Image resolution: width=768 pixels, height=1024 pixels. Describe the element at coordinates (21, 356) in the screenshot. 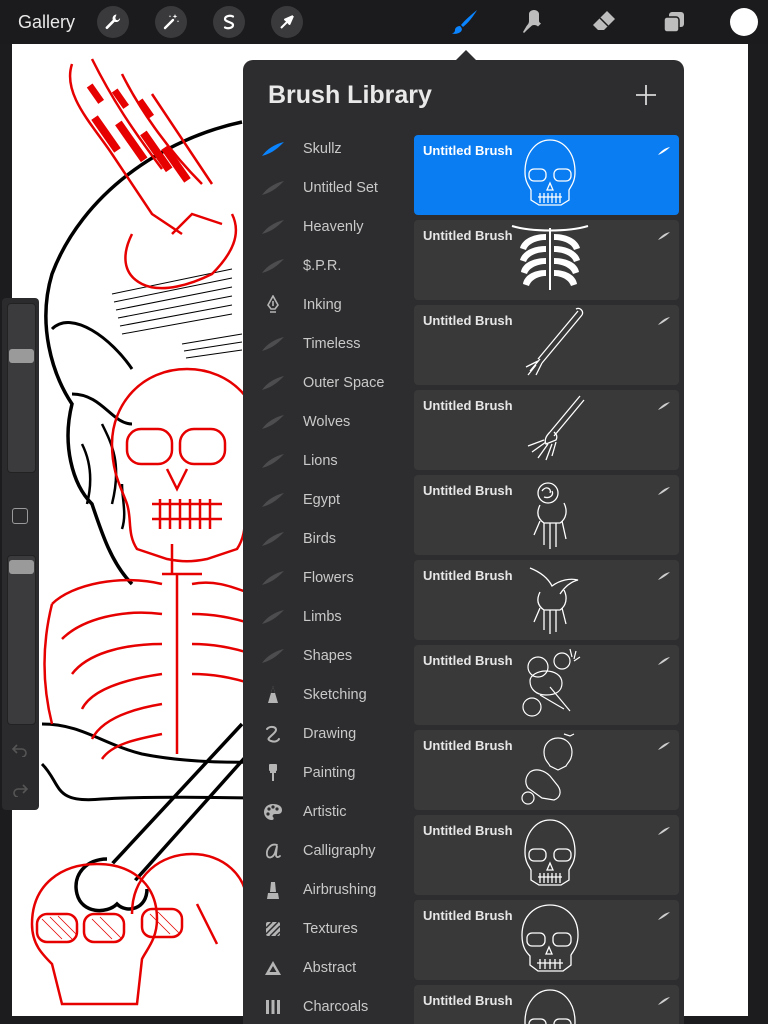

I see `brush-size-thumb` at that location.